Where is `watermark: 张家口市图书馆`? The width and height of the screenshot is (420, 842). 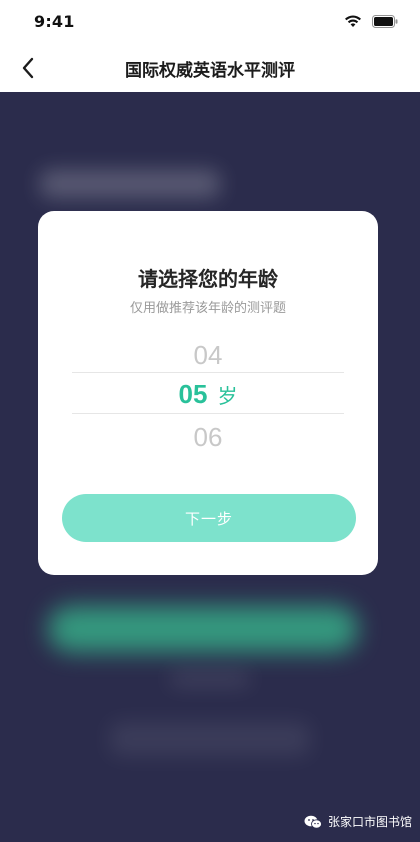 watermark: 张家口市图书馆 is located at coordinates (358, 821).